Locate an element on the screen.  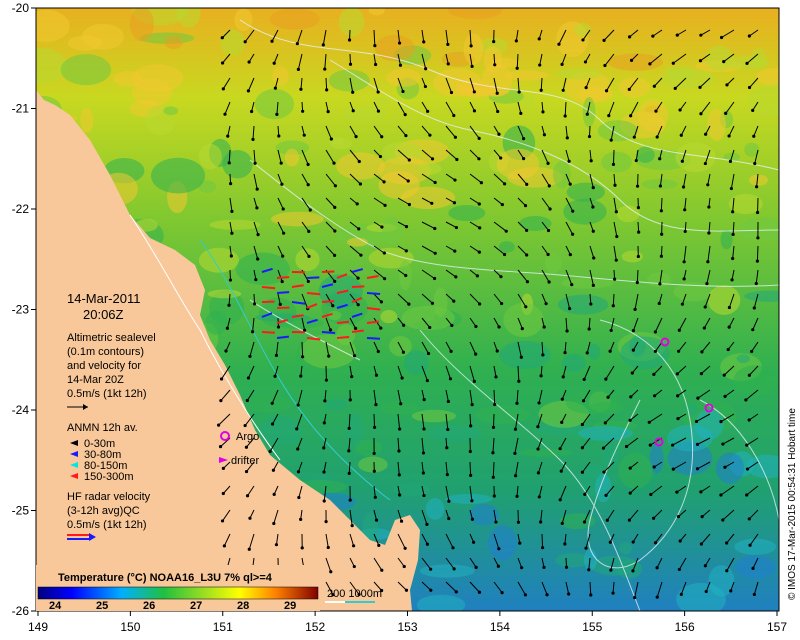
y-tick-label: -20 is located at coordinates (21, 8).